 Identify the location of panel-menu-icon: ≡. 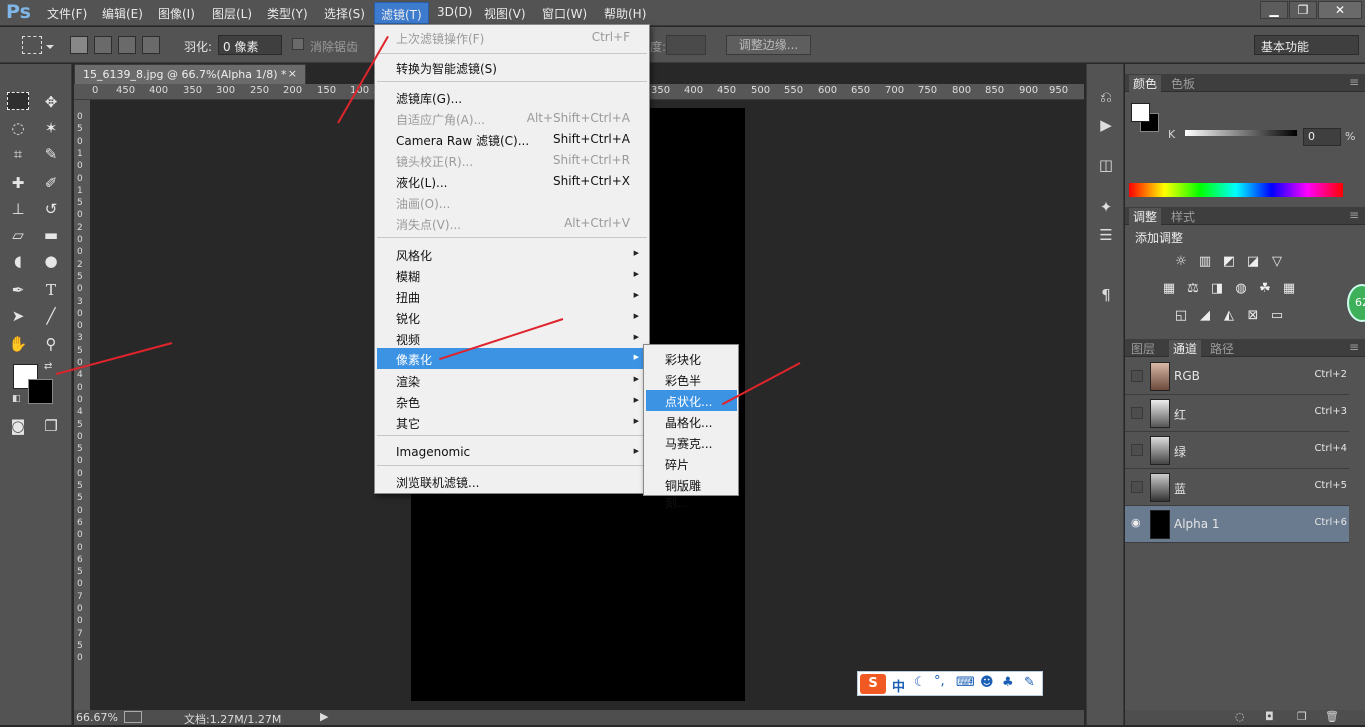
(1354, 215).